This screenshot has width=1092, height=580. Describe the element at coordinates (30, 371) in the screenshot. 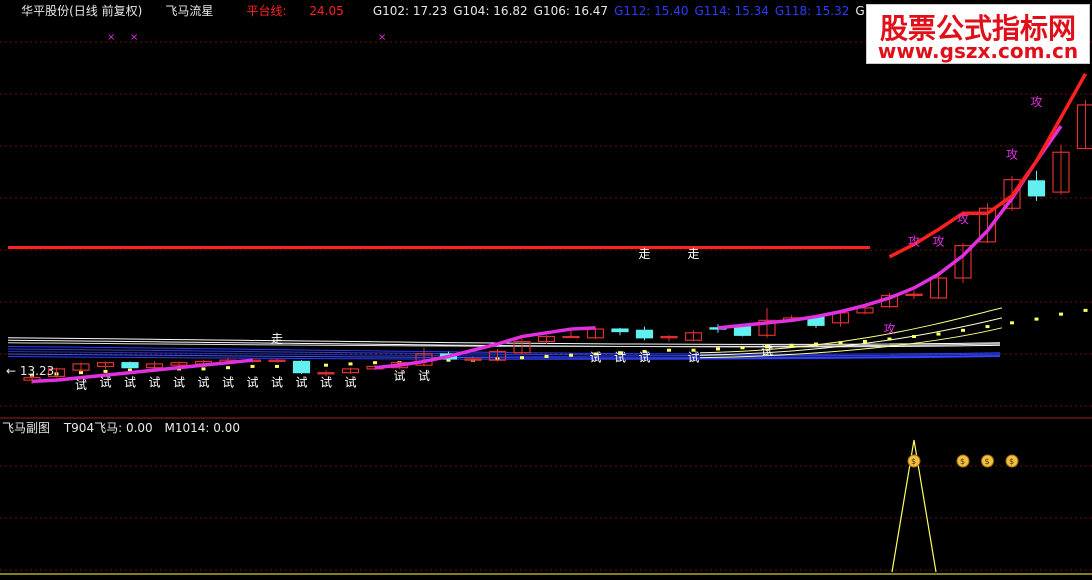

I see `last-price-label: ← 13.23` at that location.